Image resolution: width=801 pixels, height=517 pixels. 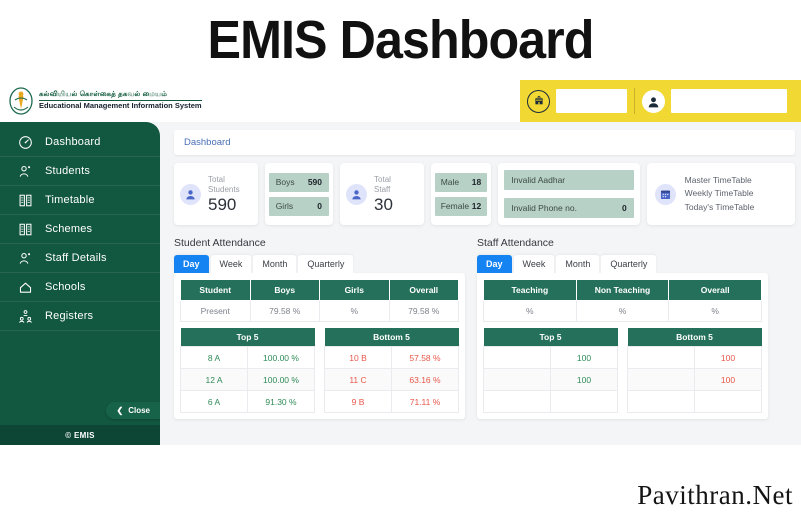 I want to click on female-pill: Female 12, so click(x=461, y=206).